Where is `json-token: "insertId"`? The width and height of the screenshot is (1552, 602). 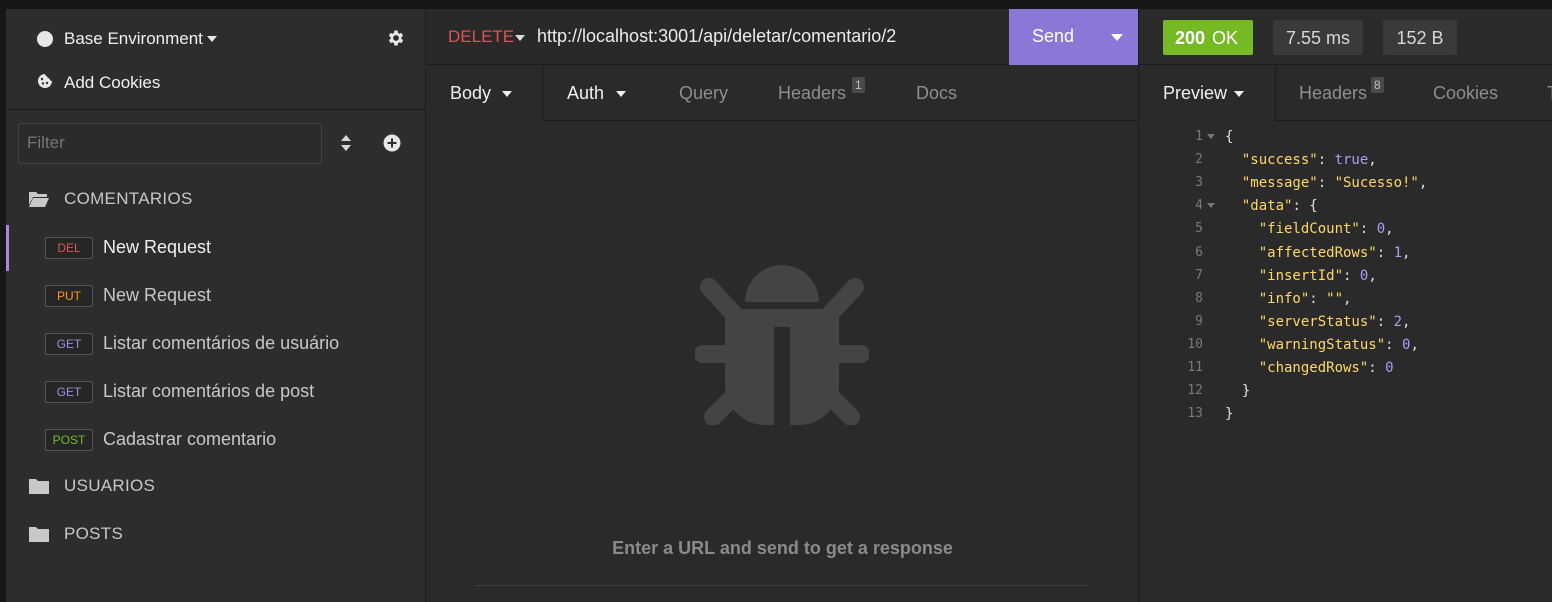
json-token: "insertId" is located at coordinates (1301, 275).